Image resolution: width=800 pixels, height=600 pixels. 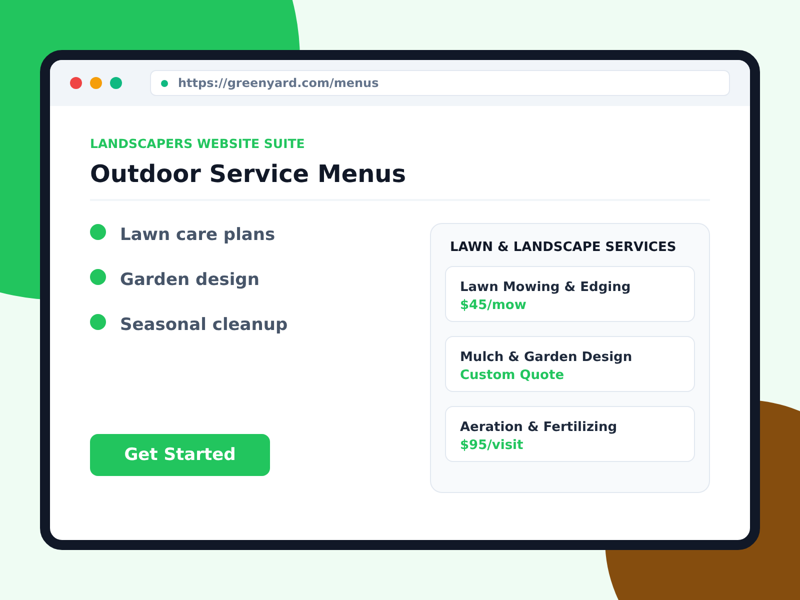 I want to click on feature-text: Garden design, so click(x=190, y=280).